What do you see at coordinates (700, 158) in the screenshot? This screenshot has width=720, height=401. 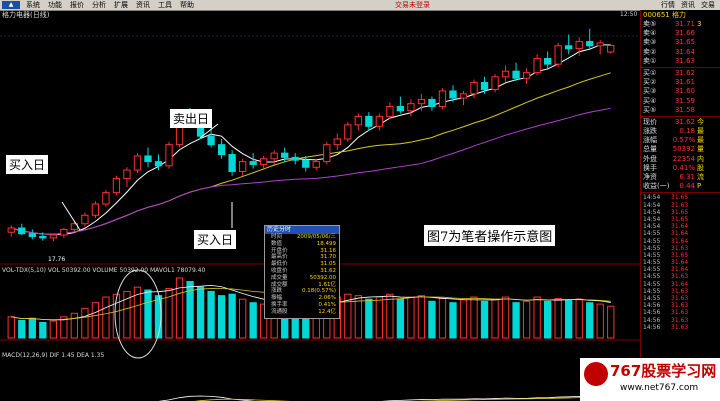 I see `quote-row-extra: 内` at bounding box center [700, 158].